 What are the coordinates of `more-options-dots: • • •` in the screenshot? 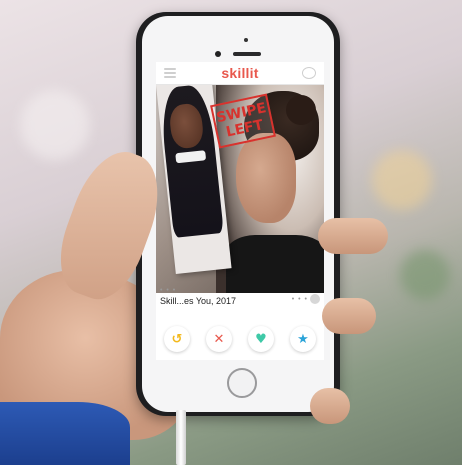 It's located at (300, 299).